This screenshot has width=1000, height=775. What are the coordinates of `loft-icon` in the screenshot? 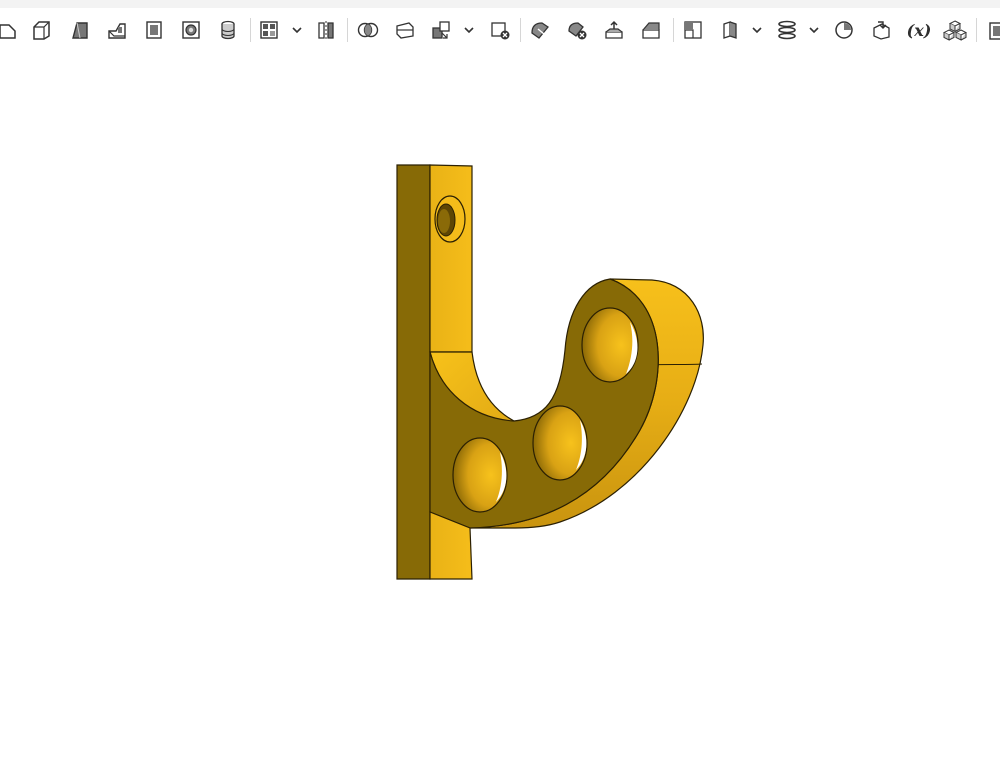 It's located at (154, 30).